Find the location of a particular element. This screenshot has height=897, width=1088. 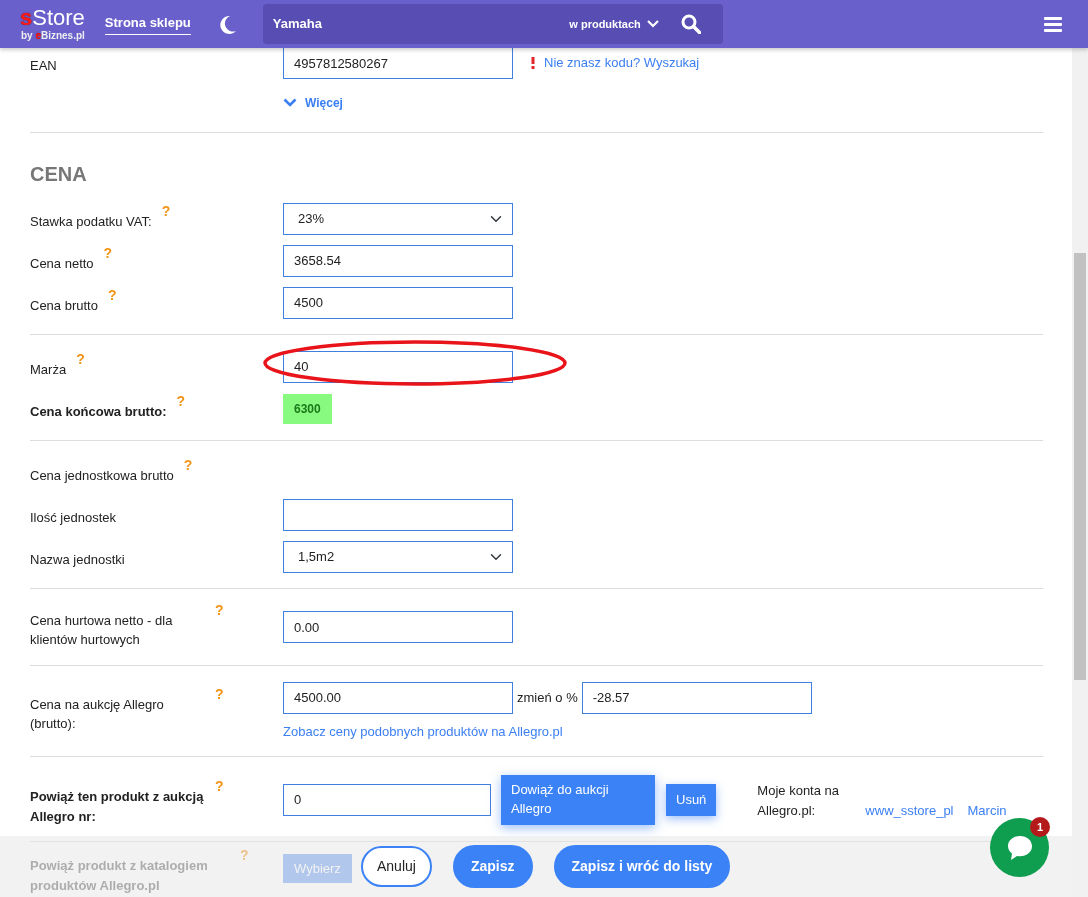

more-toggle: Więcej is located at coordinates (313, 102).